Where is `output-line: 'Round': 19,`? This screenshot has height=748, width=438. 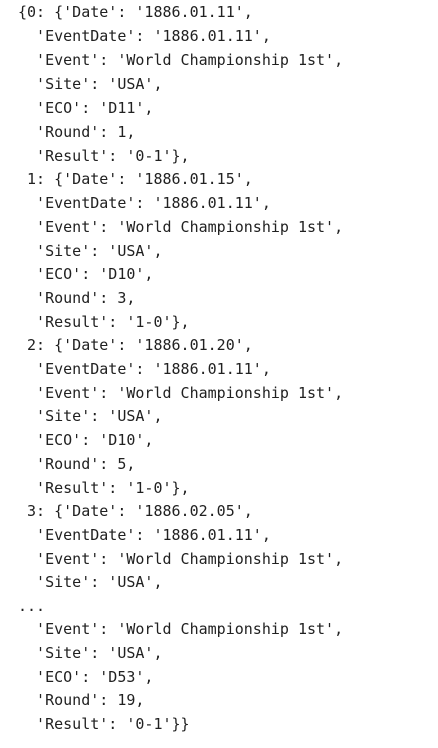 output-line: 'Round': 19, is located at coordinates (81, 700).